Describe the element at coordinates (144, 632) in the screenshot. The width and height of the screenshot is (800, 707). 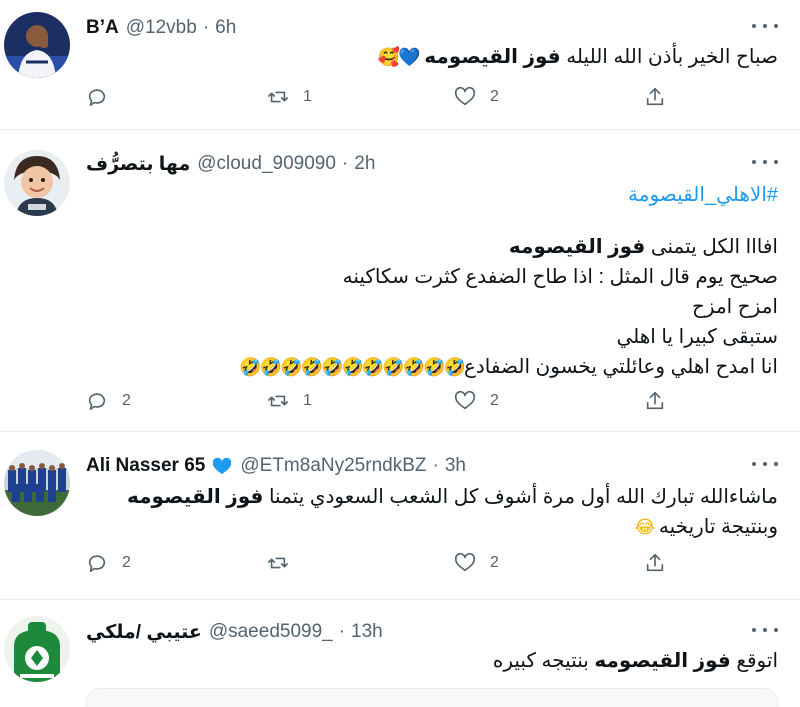
I see `display-name: عتيبي /ملكي` at that location.